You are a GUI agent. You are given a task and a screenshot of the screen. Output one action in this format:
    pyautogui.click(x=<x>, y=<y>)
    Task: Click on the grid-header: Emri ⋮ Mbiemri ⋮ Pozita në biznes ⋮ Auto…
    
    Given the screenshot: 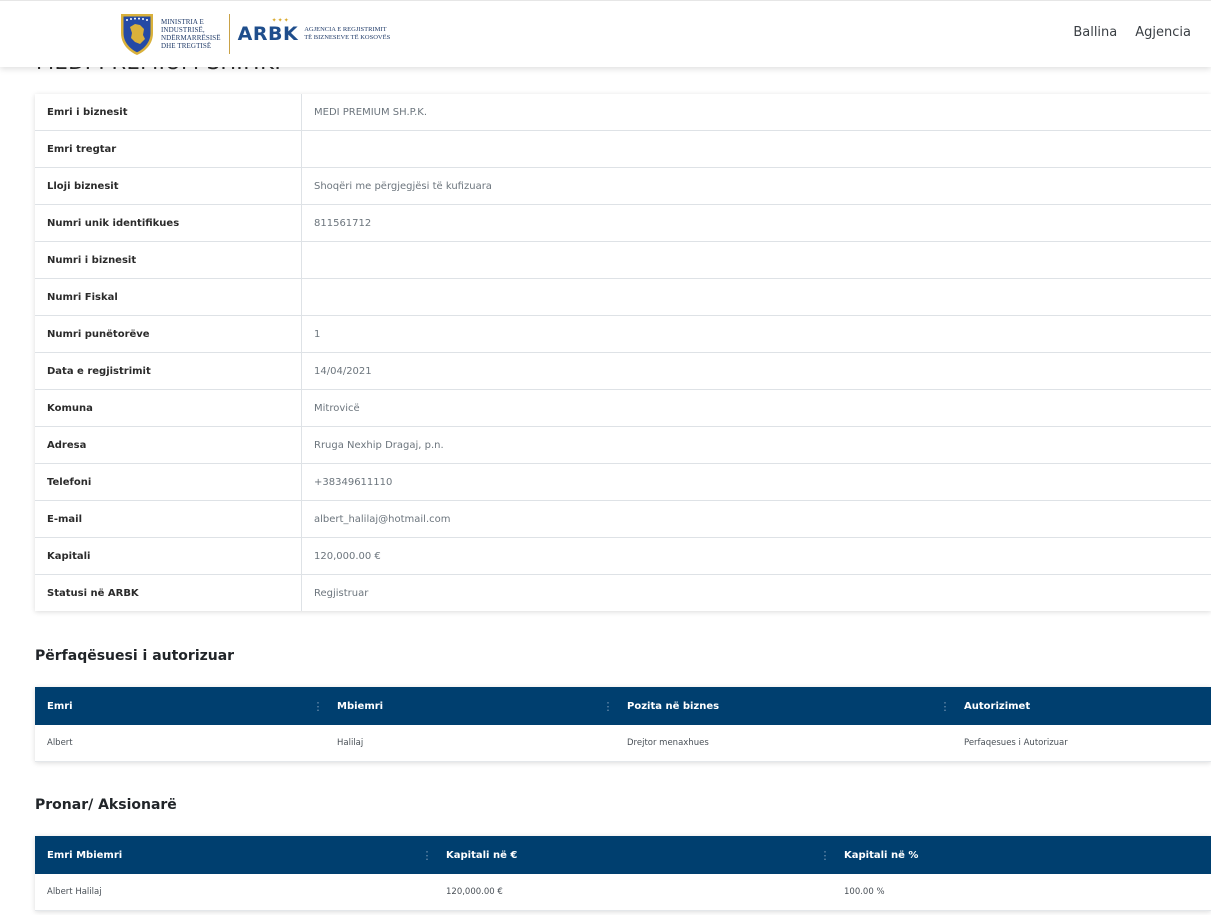 What is the action you would take?
    pyautogui.click(x=623, y=706)
    